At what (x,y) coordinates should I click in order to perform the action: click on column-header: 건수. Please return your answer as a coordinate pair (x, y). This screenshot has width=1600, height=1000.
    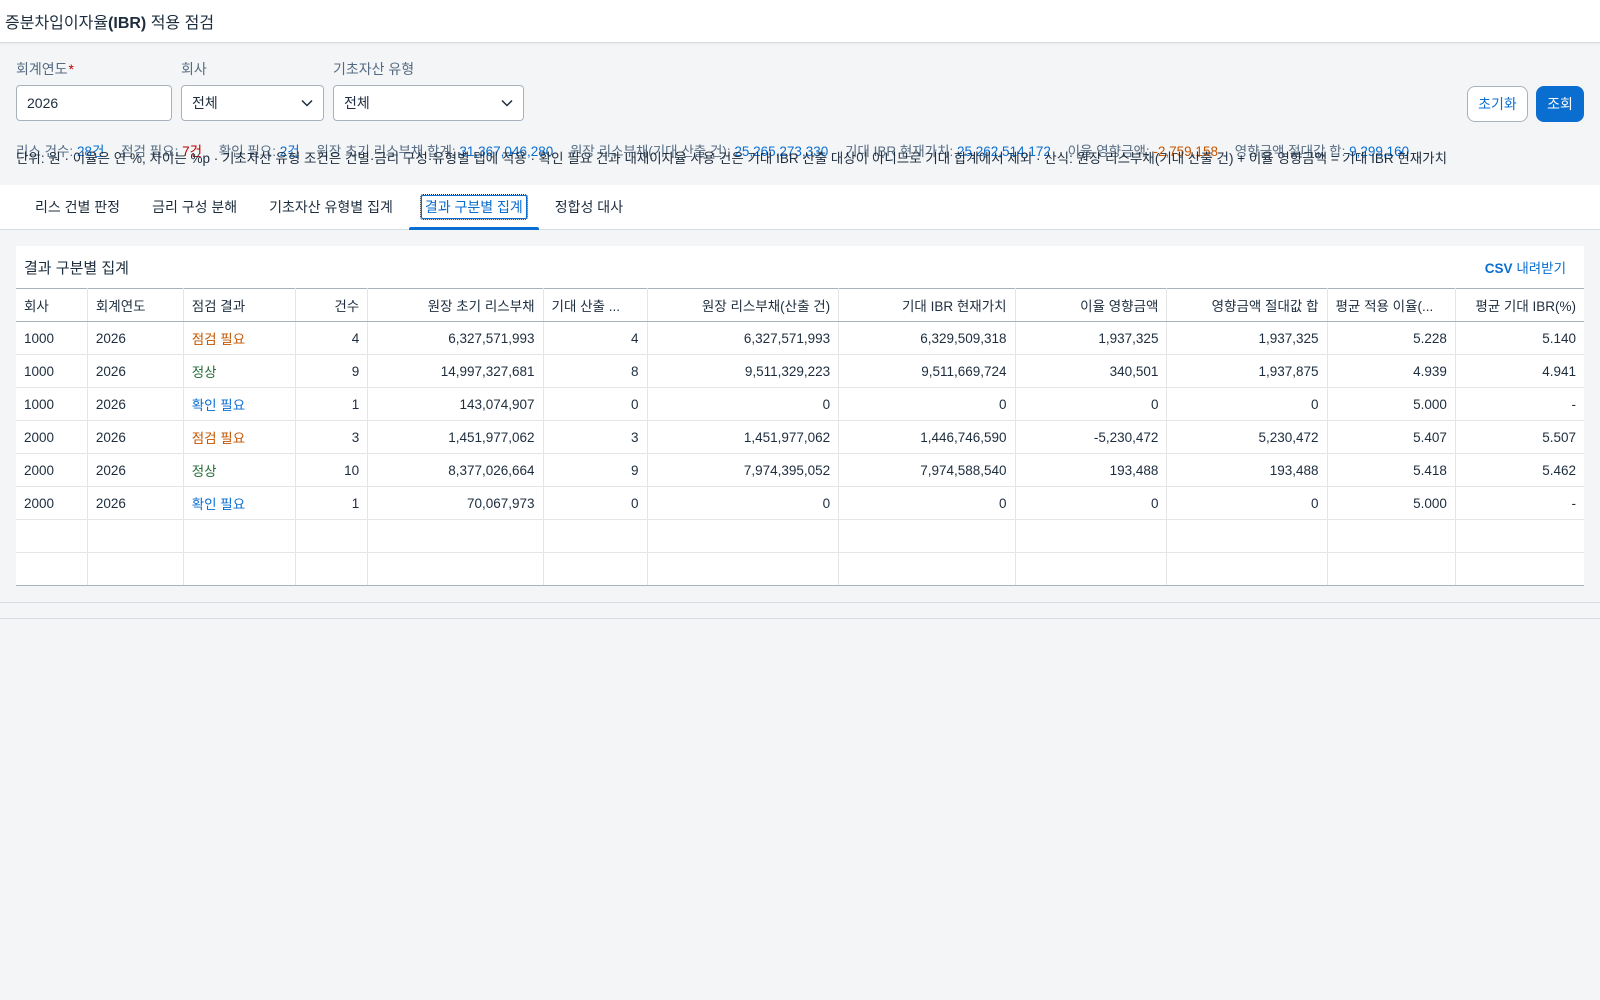
    Looking at the image, I should click on (332, 305).